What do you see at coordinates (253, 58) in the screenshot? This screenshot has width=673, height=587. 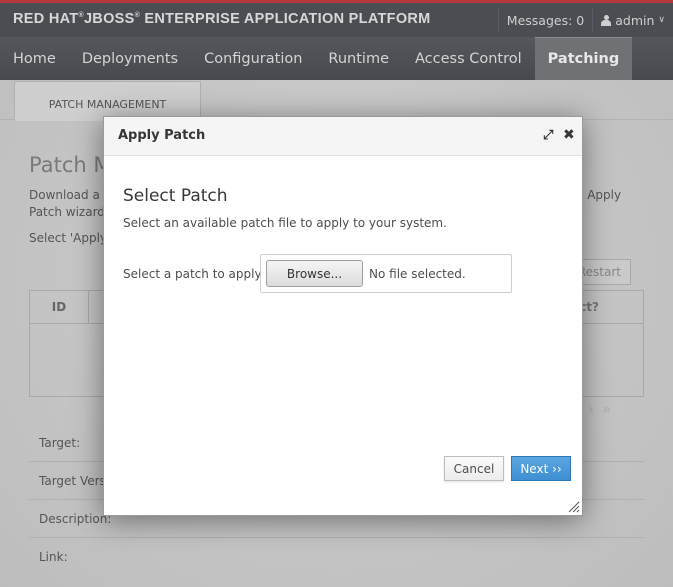 I see `nav-tab-configuration: Configuration` at bounding box center [253, 58].